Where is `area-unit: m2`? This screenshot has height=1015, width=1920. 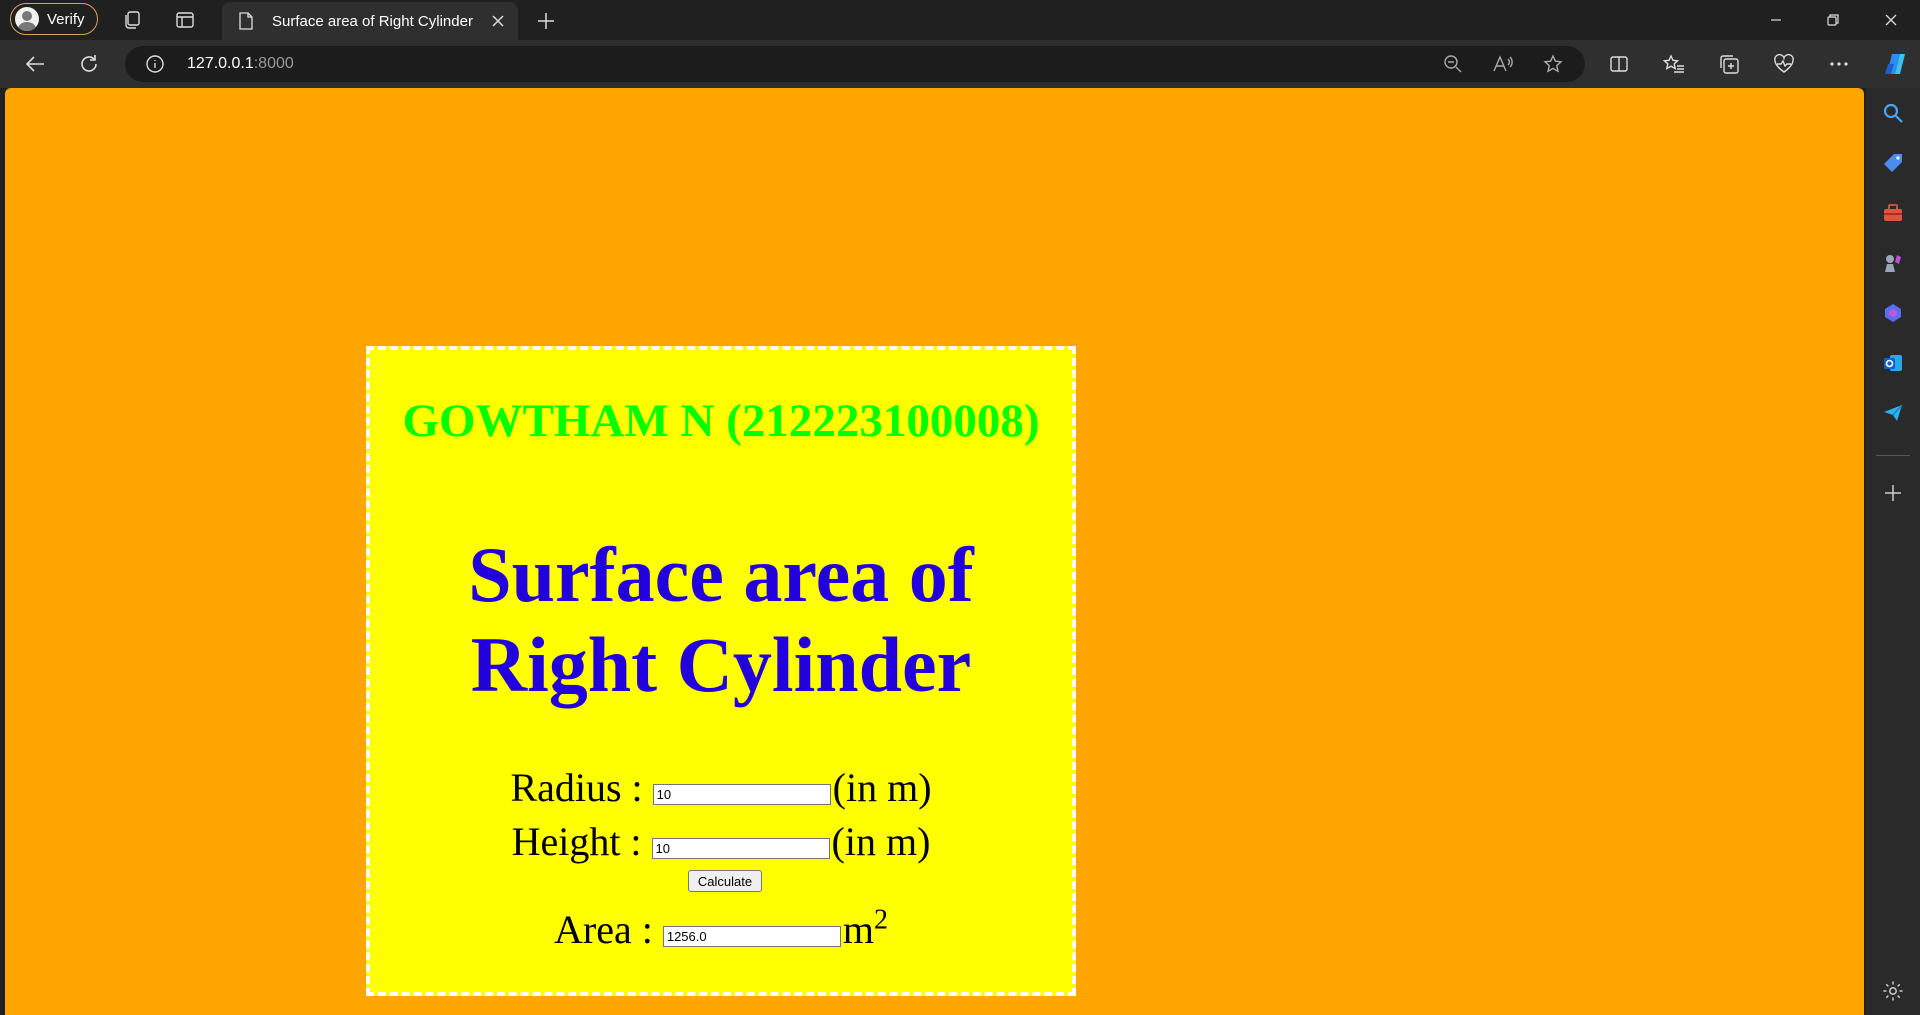 area-unit: m2 is located at coordinates (865, 929).